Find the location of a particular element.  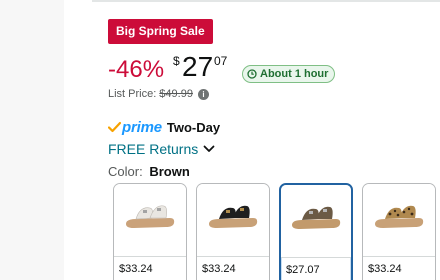

prime-delivery: prime Two-Day is located at coordinates (164, 127).